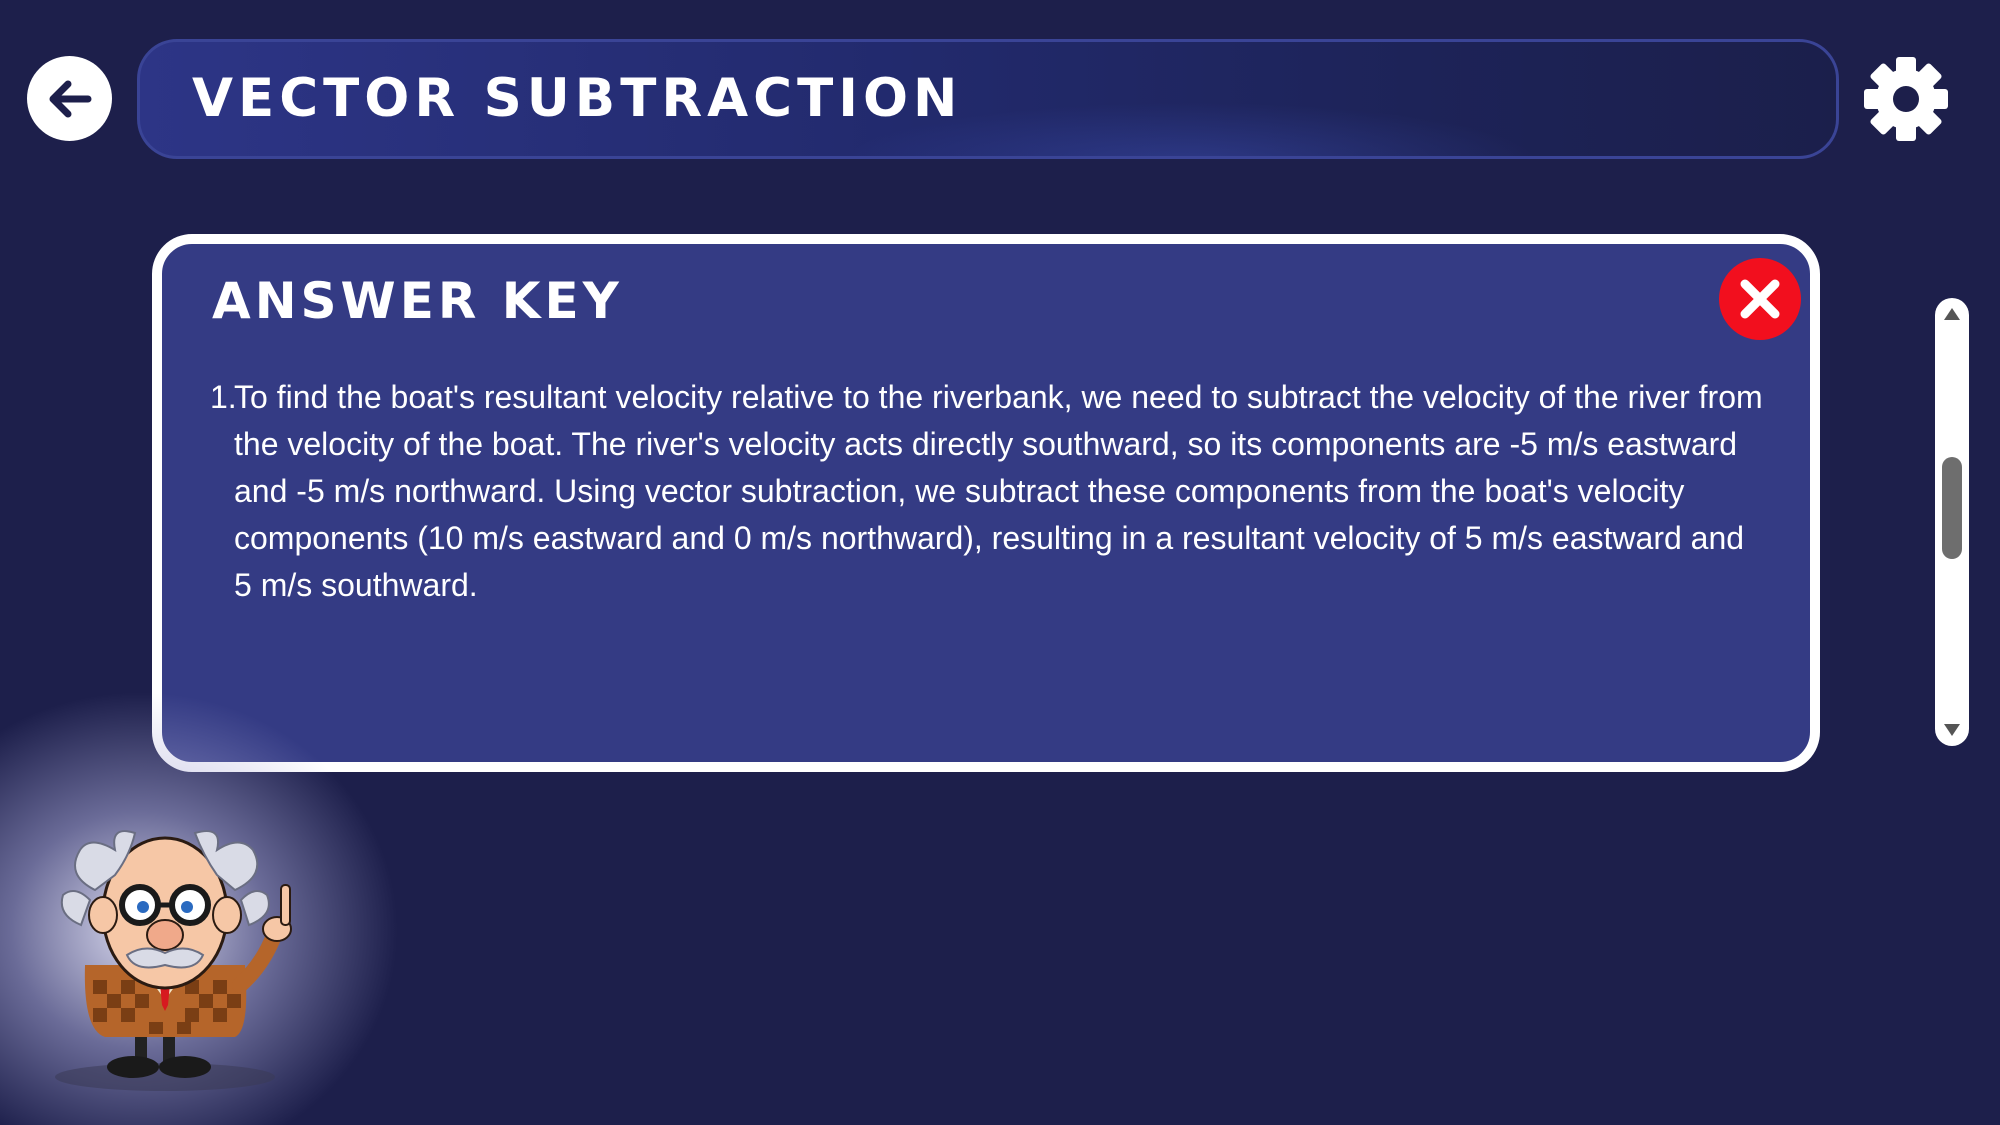  I want to click on answer-key-title: ANSWER KEY, so click(417, 301).